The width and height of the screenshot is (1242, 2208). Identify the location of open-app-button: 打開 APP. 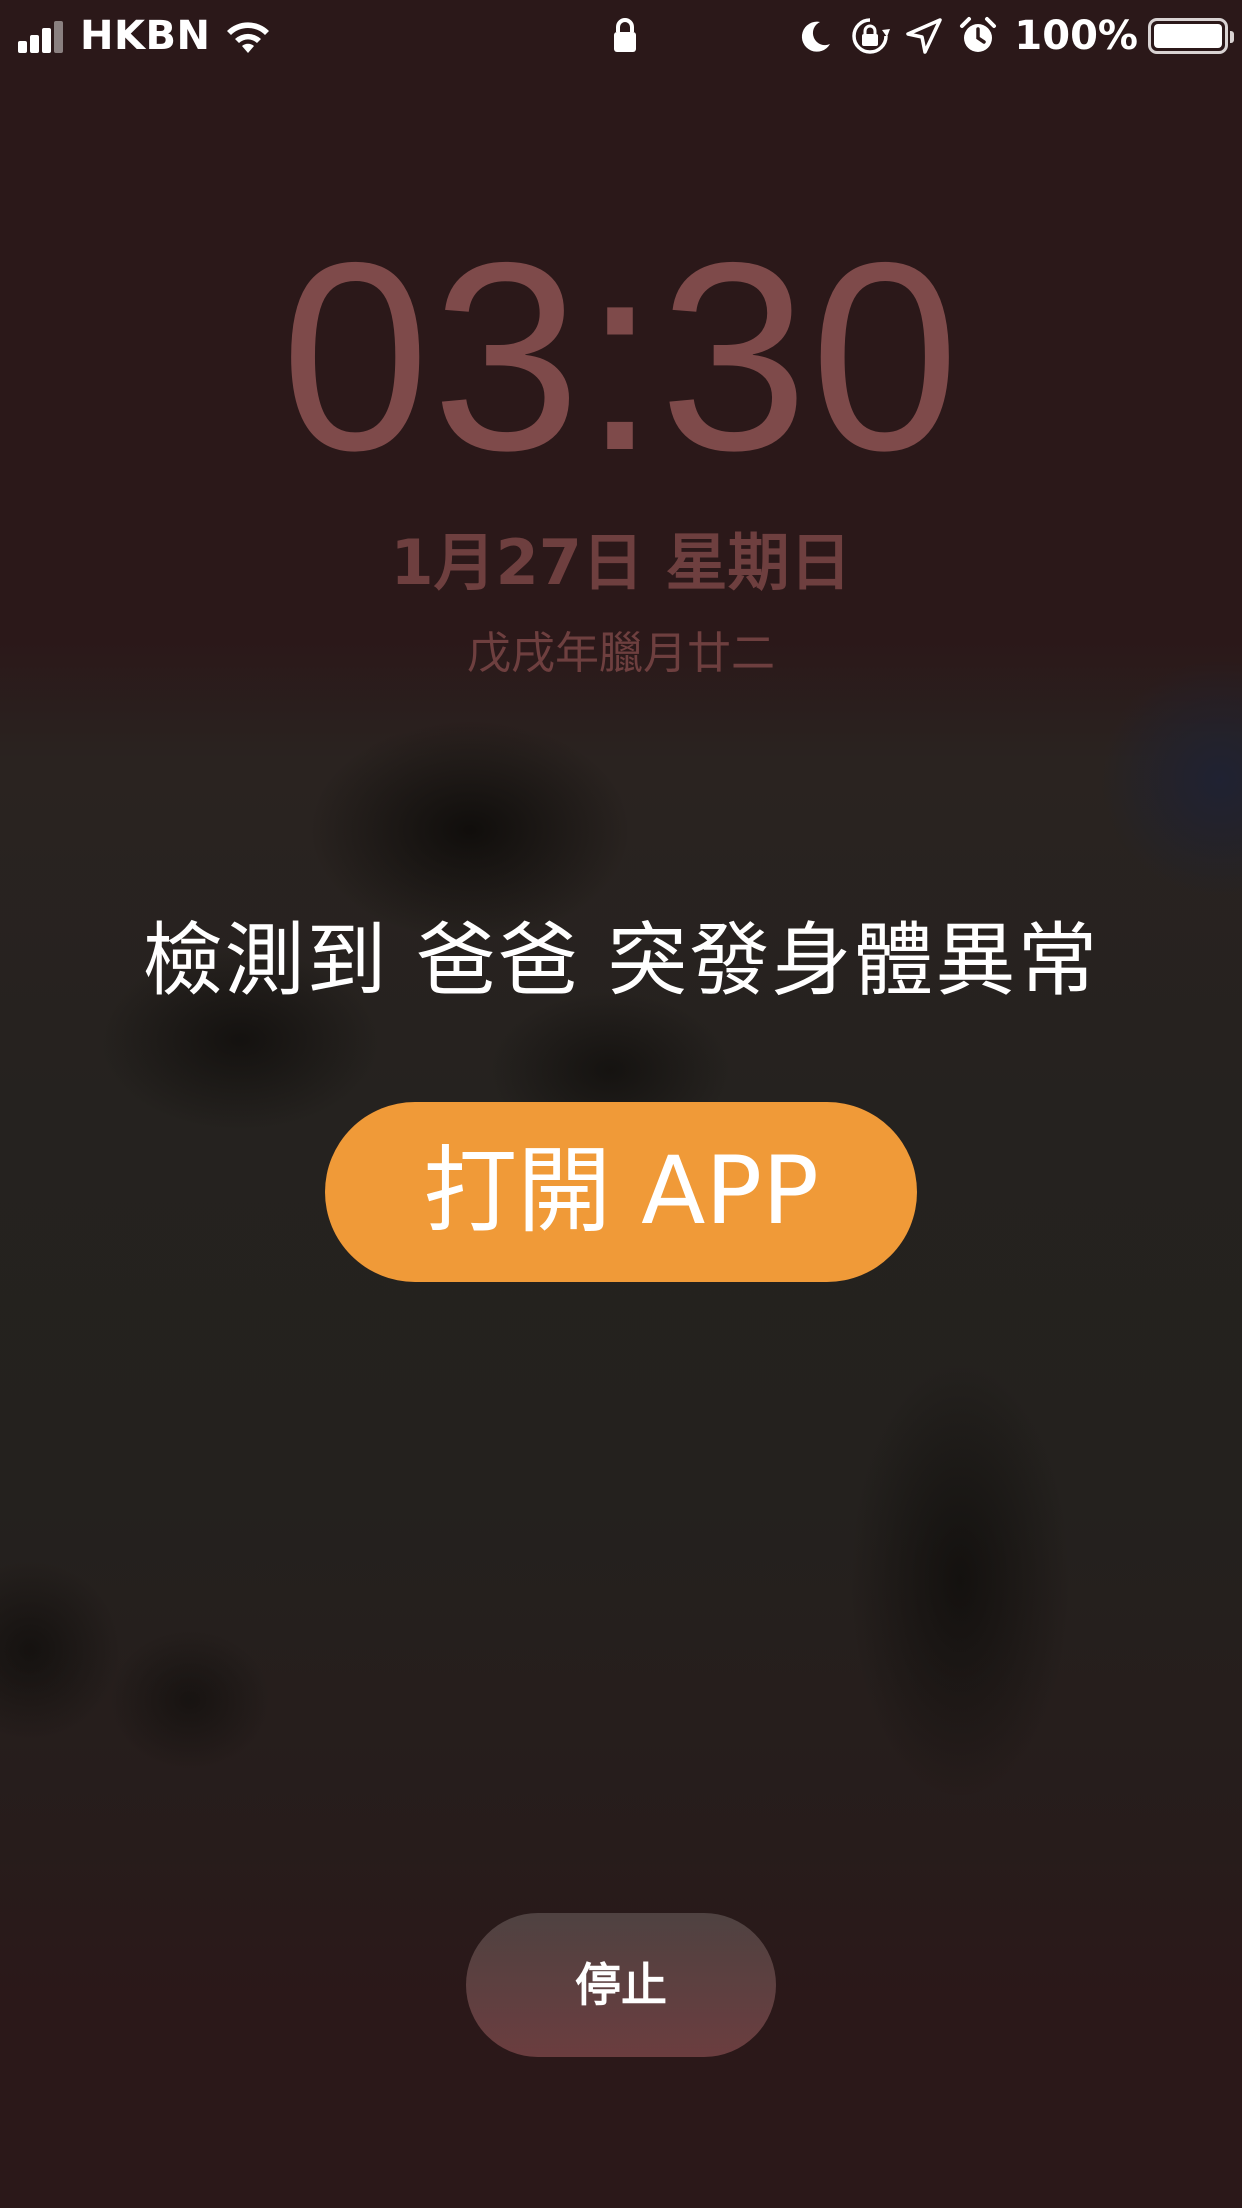
(621, 1192).